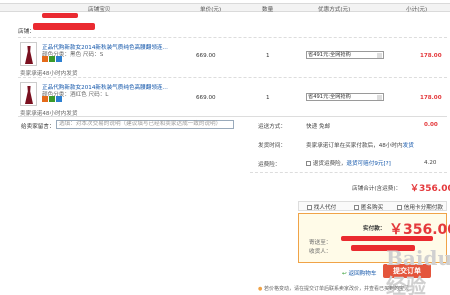  I want to click on header-promo: 优惠方式(元), so click(334, 10).